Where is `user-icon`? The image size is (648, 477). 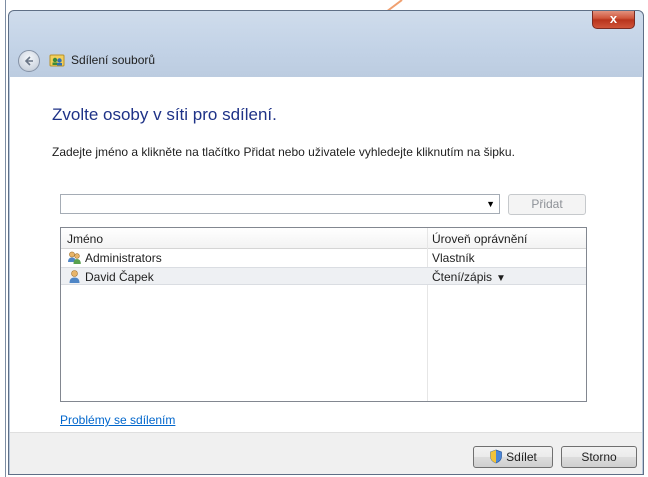 user-icon is located at coordinates (74, 276).